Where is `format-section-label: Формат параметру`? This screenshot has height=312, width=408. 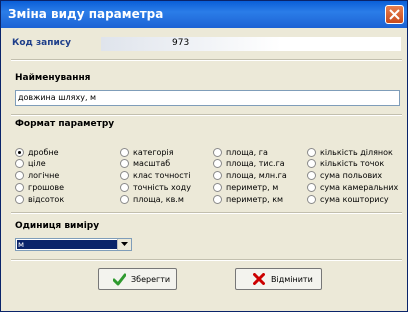 format-section-label: Формат параметру is located at coordinates (65, 124).